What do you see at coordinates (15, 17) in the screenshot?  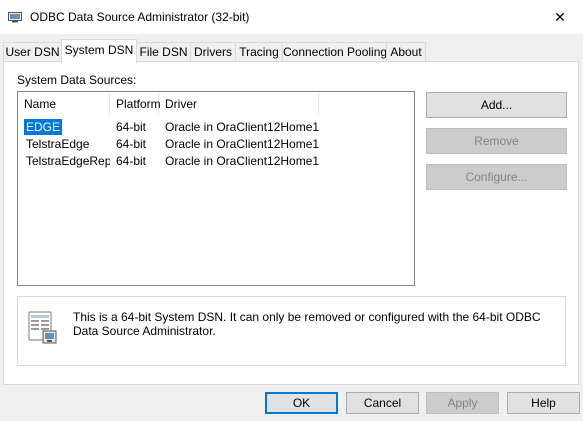 I see `odbc-app-icon` at bounding box center [15, 17].